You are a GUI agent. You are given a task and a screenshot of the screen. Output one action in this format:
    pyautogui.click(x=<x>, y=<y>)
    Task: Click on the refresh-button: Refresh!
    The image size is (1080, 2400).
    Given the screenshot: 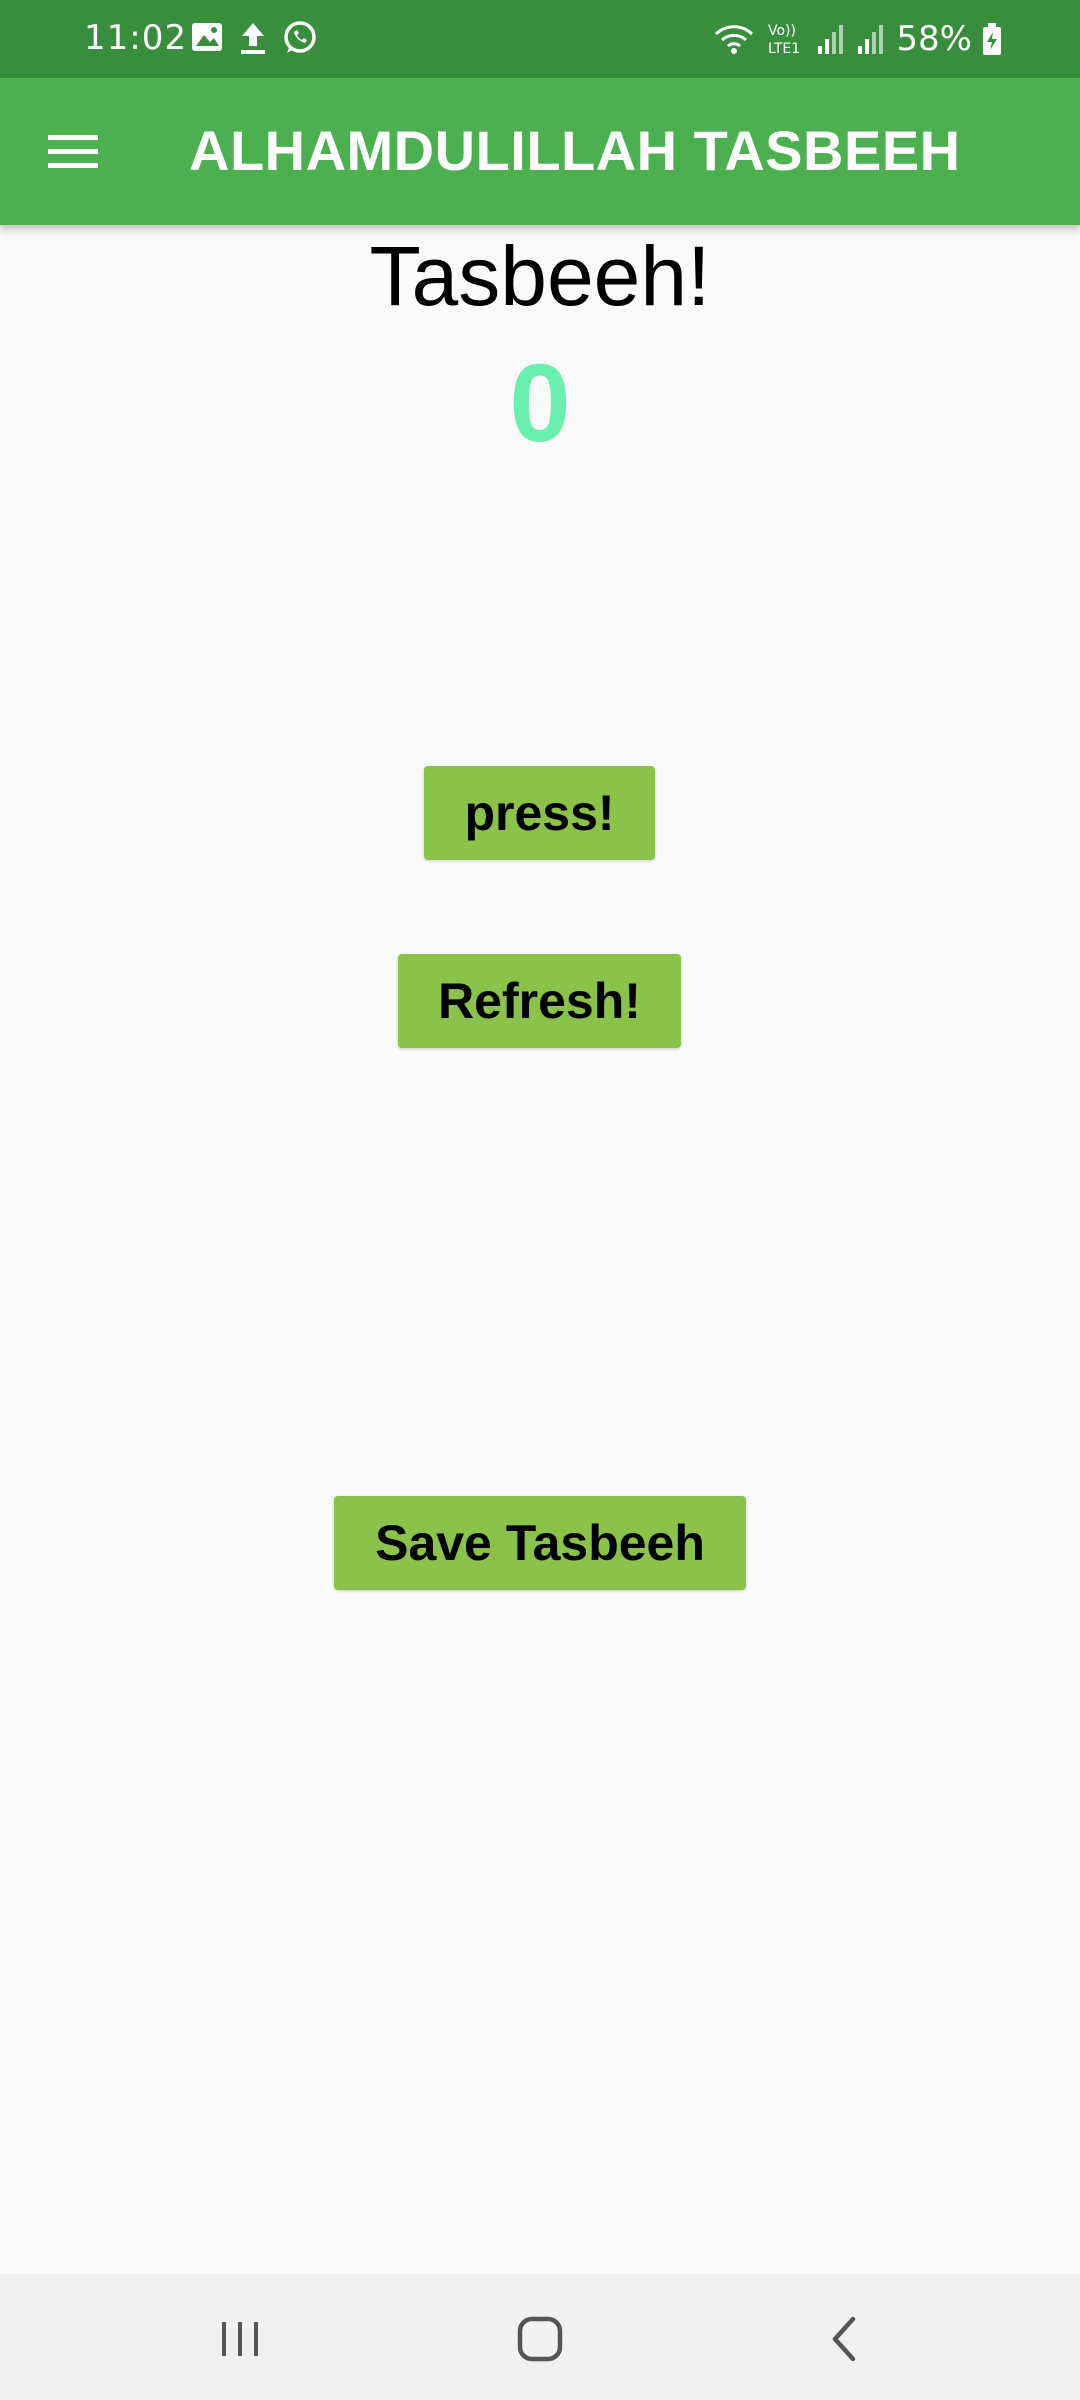 What is the action you would take?
    pyautogui.click(x=539, y=1001)
    